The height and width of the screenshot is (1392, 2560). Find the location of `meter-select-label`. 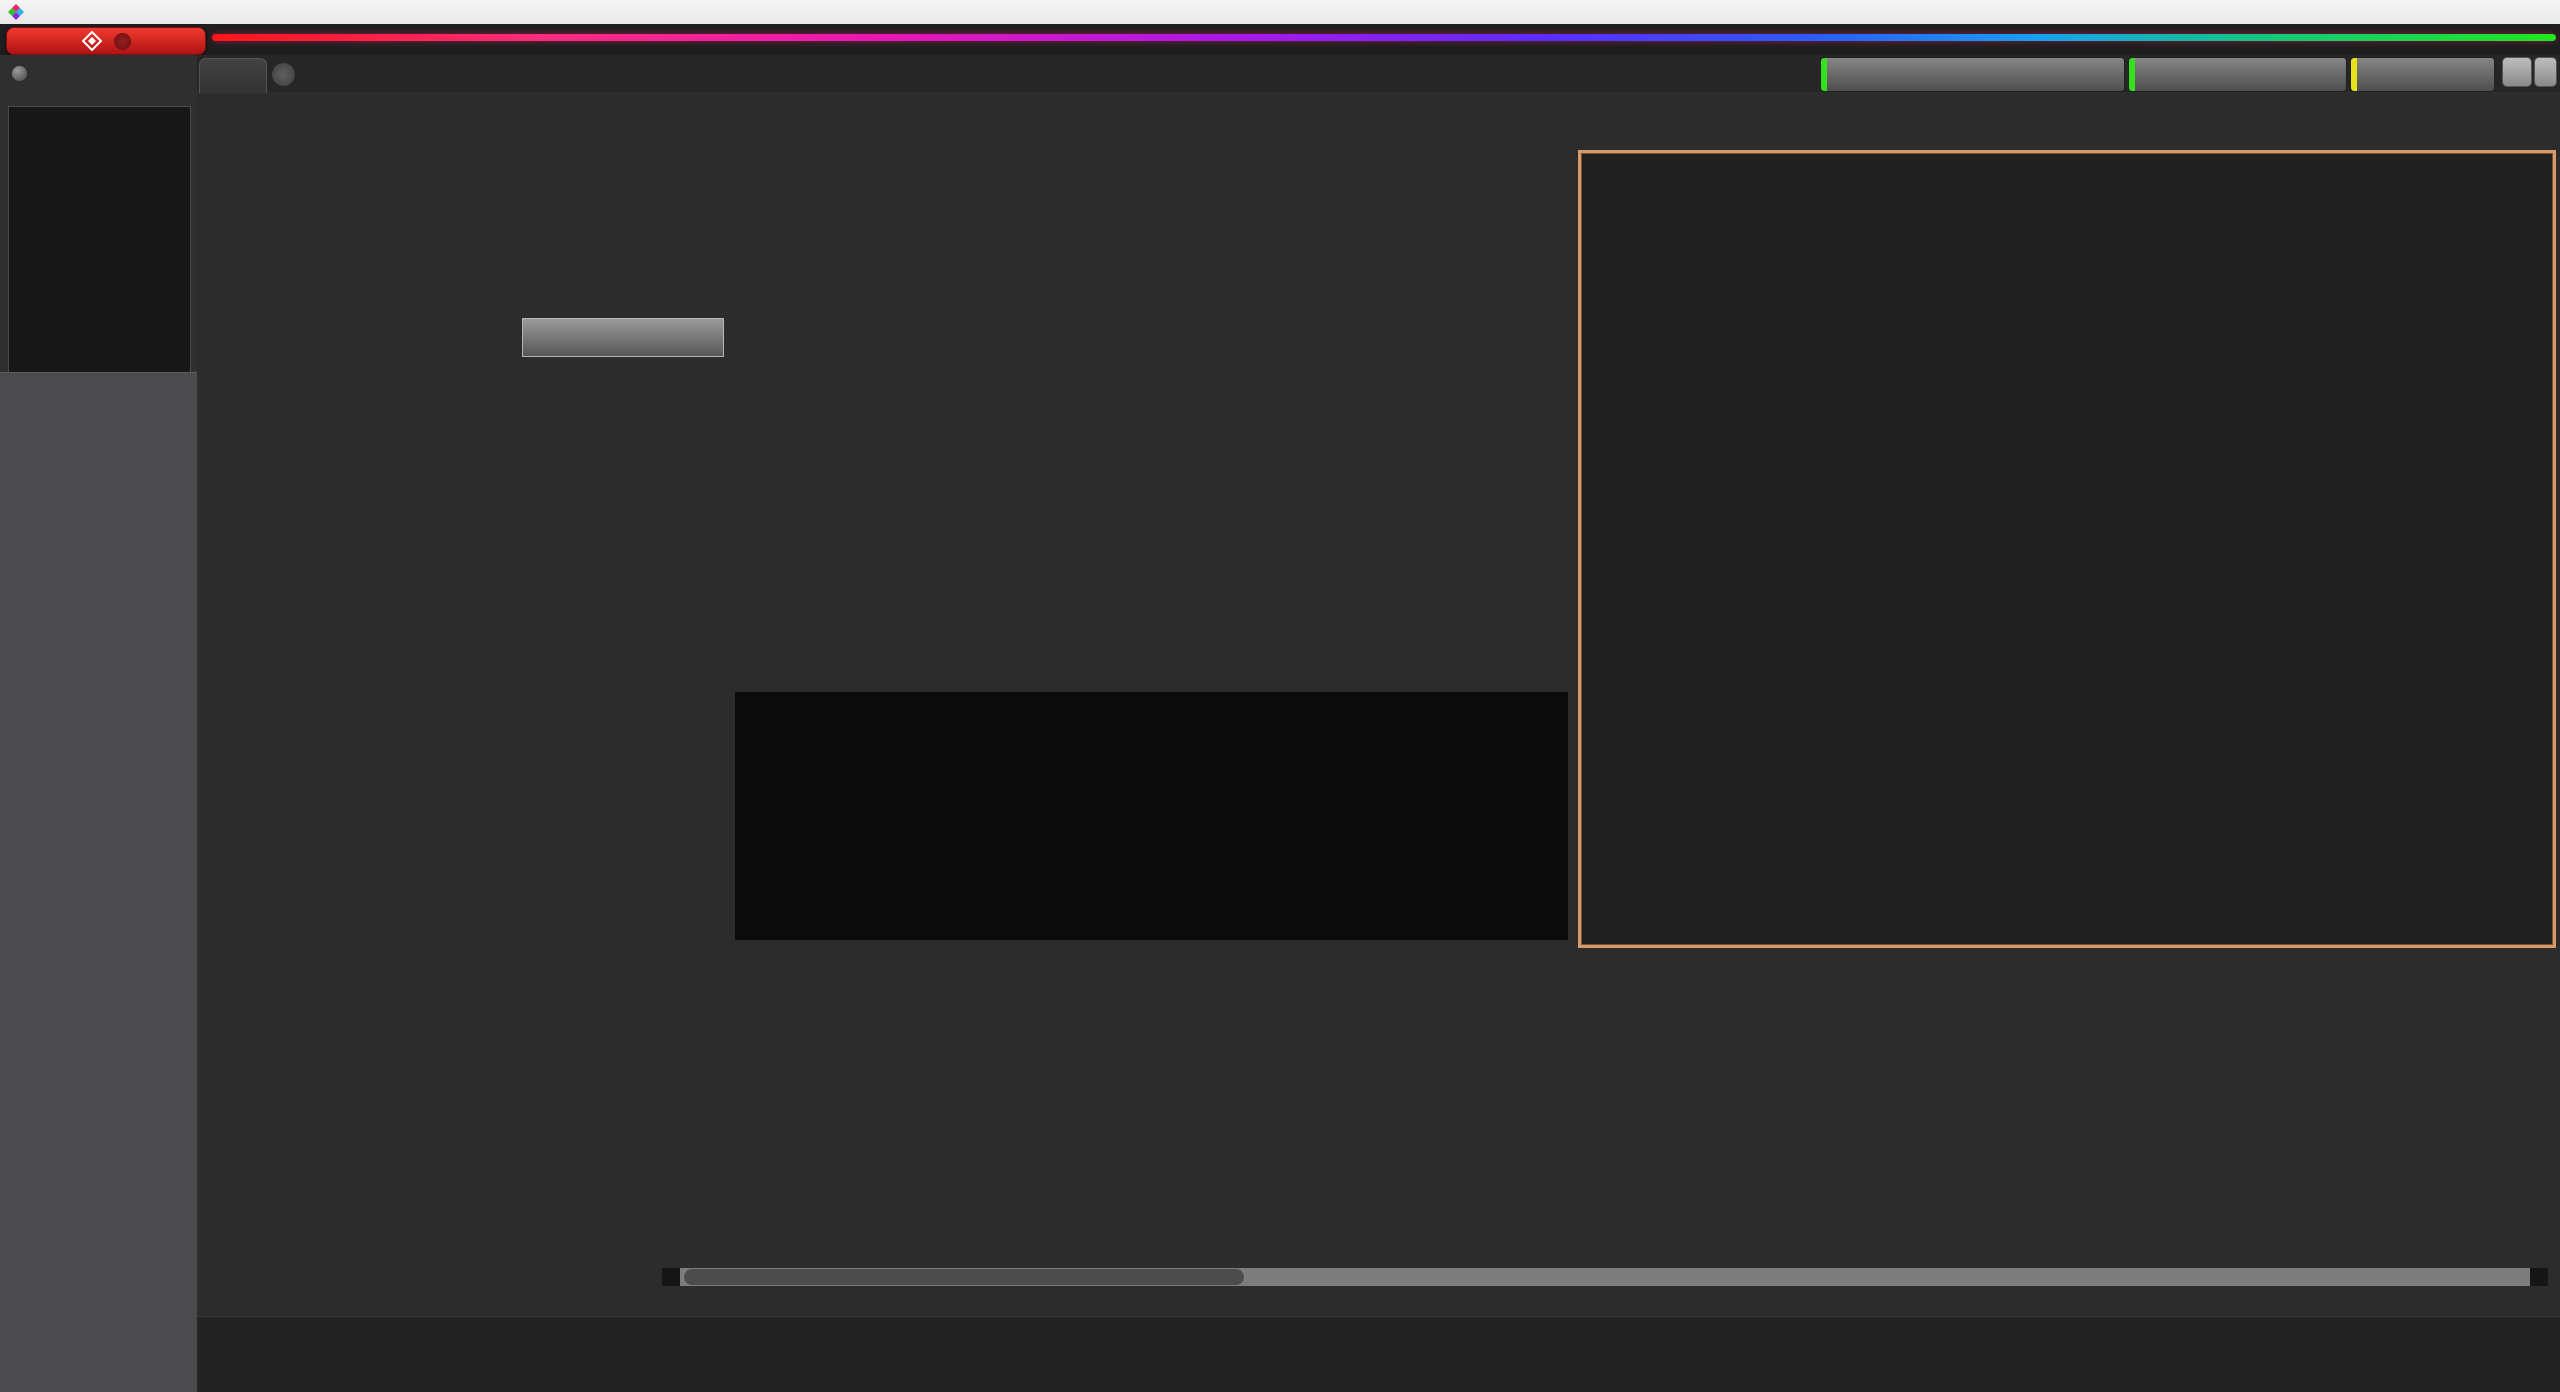

meter-select-label is located at coordinates (1964, 75).